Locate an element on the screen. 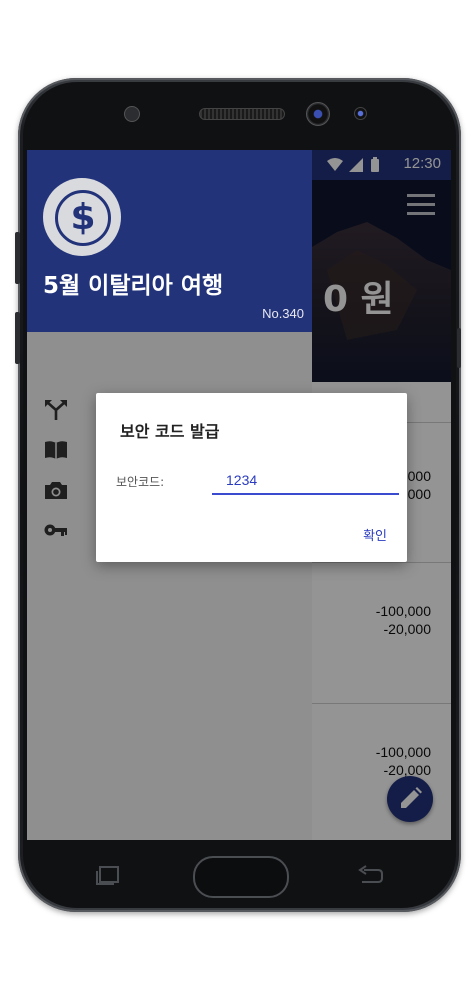  power-button is located at coordinates (459, 348).